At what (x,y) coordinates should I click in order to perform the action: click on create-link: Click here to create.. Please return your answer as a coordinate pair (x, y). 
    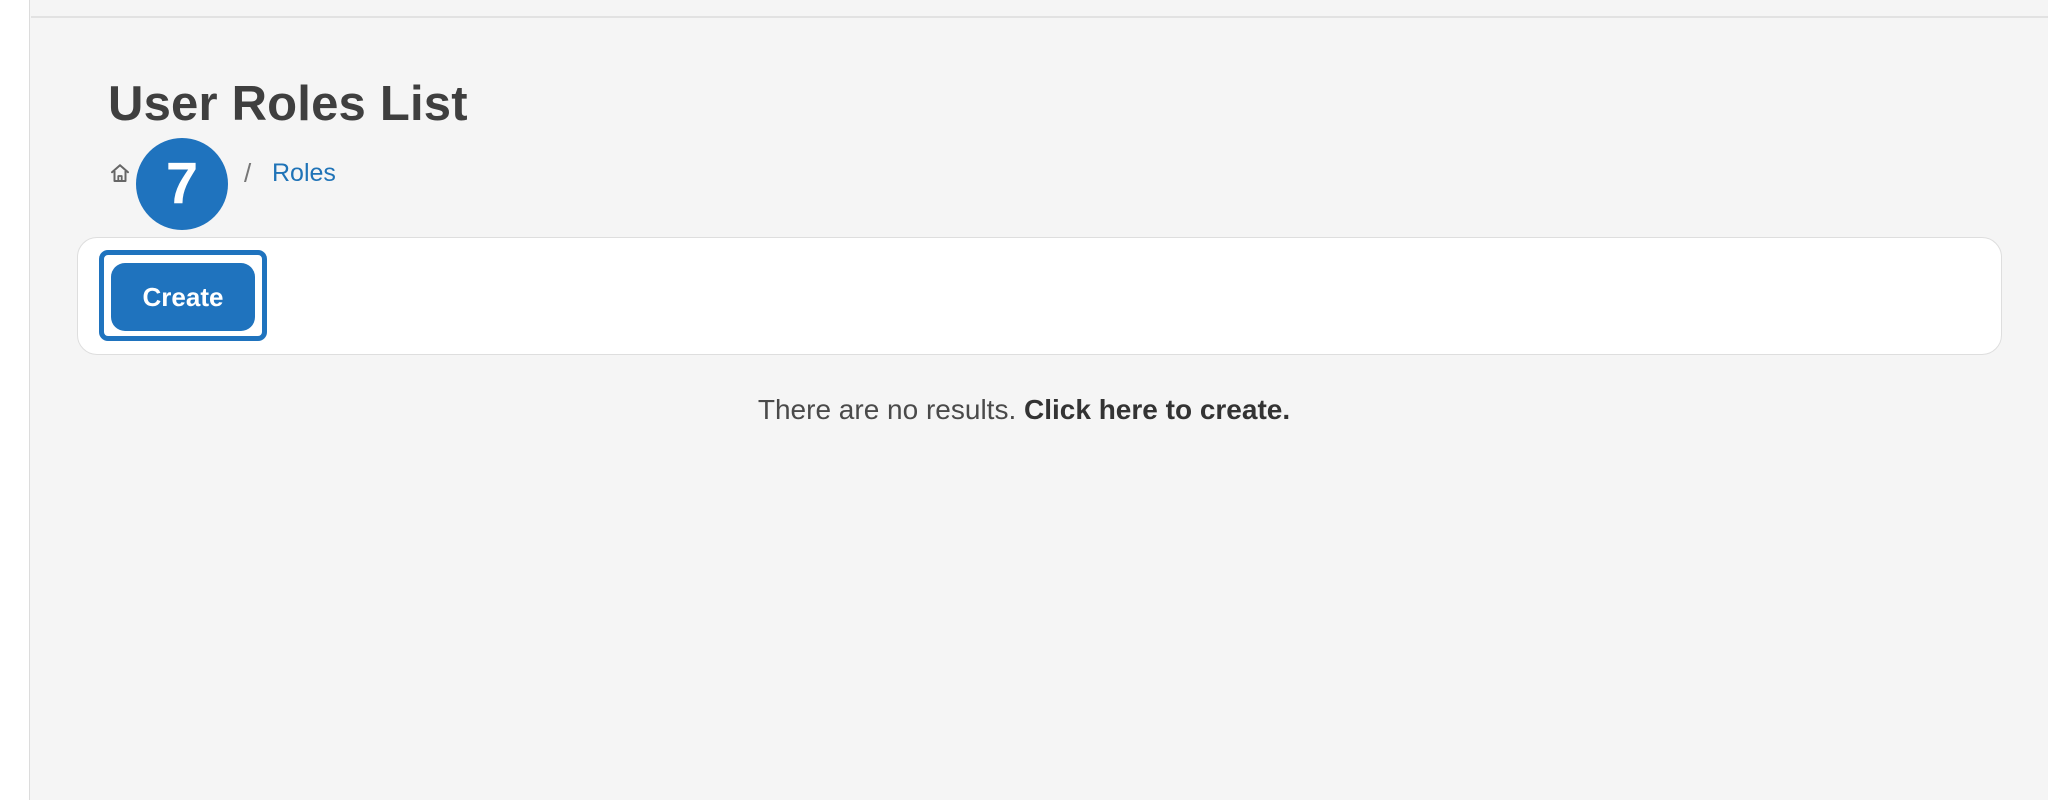
    Looking at the image, I should click on (1157, 409).